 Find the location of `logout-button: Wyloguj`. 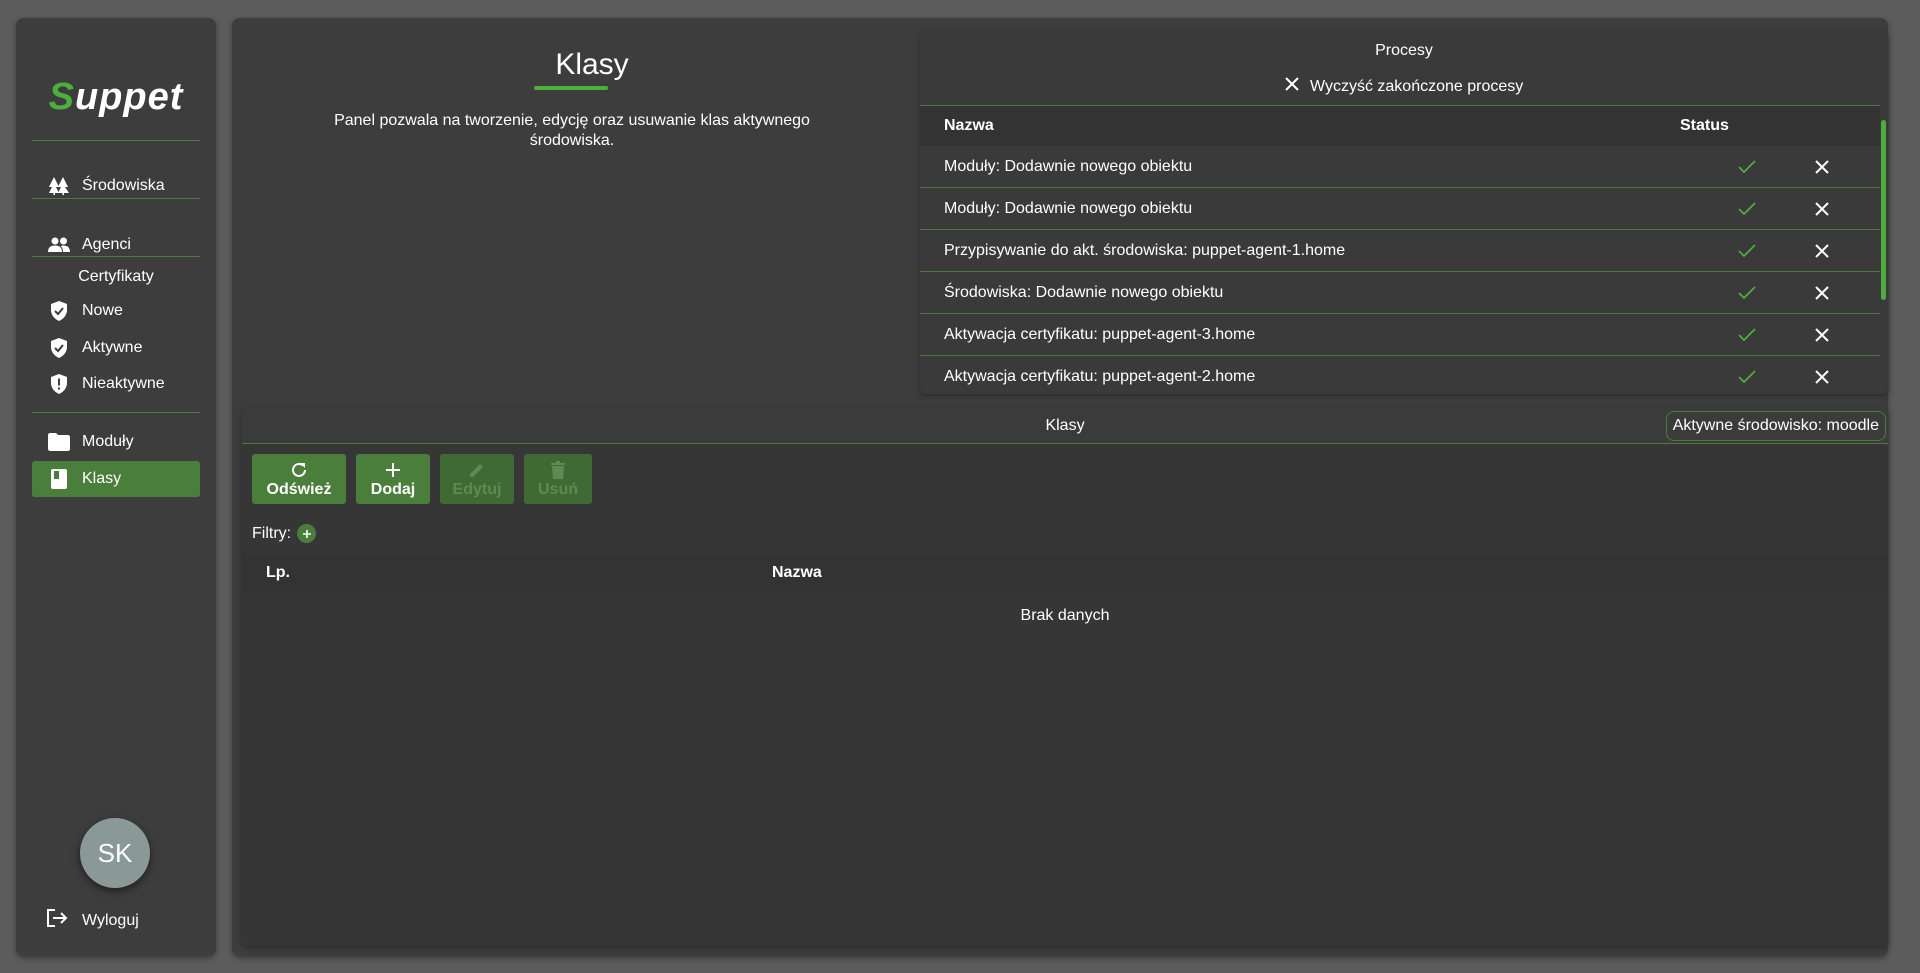

logout-button: Wyloguj is located at coordinates (92, 920).